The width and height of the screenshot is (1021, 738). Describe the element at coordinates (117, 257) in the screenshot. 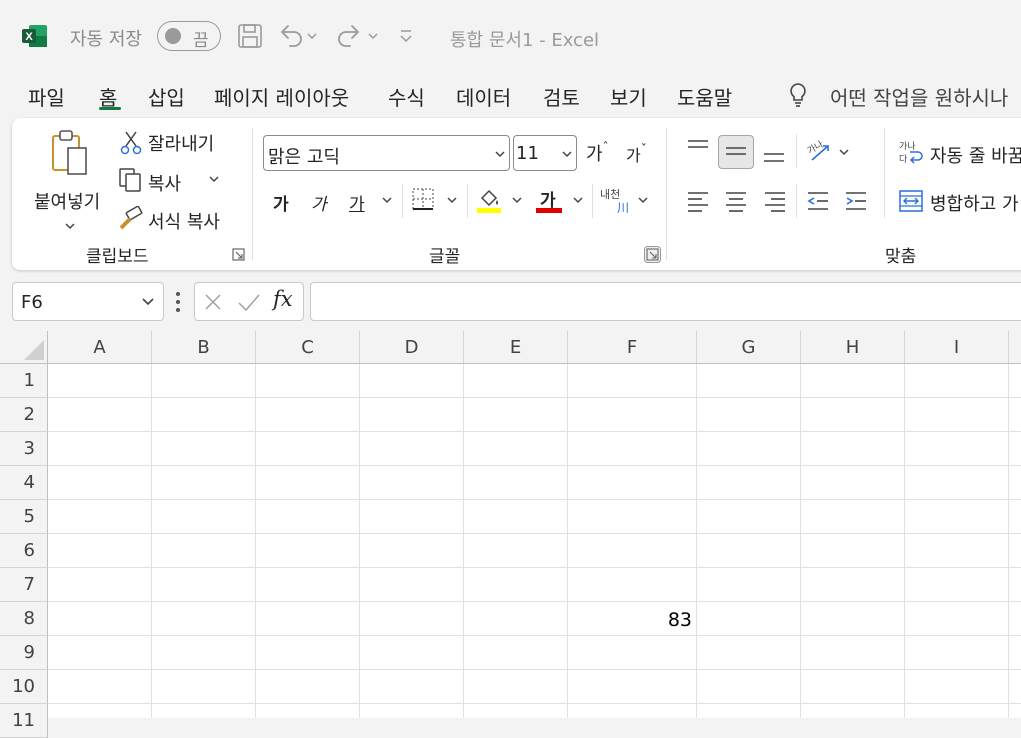

I see `clipboard-group-label: 클립보드` at that location.